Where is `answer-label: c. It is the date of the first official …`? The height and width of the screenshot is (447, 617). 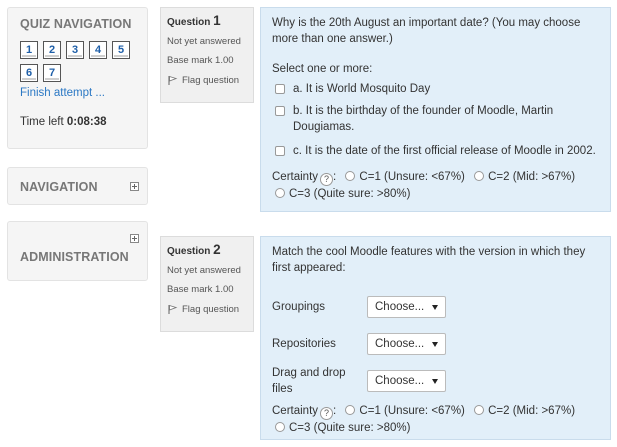
answer-label: c. It is the date of the first official … is located at coordinates (444, 151).